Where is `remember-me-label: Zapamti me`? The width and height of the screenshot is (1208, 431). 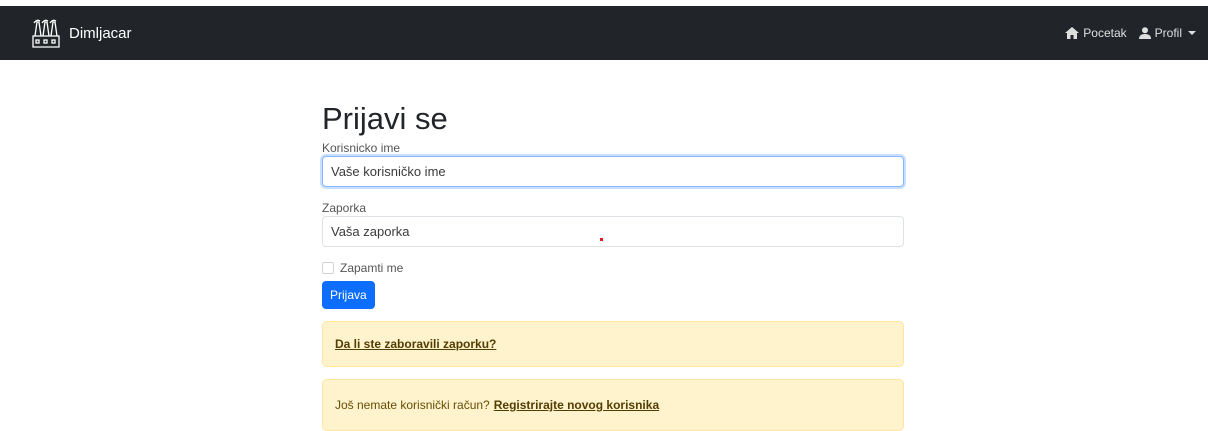
remember-me-label: Zapamti me is located at coordinates (372, 268).